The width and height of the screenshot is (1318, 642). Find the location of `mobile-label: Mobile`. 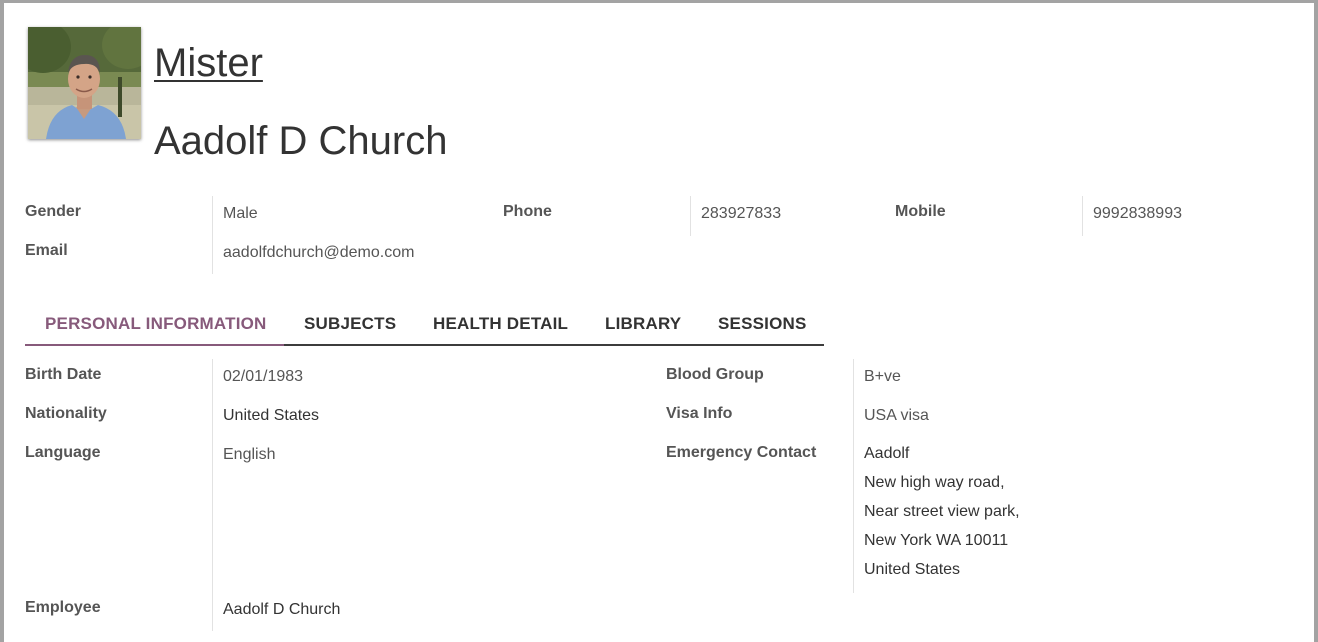

mobile-label: Mobile is located at coordinates (920, 211).